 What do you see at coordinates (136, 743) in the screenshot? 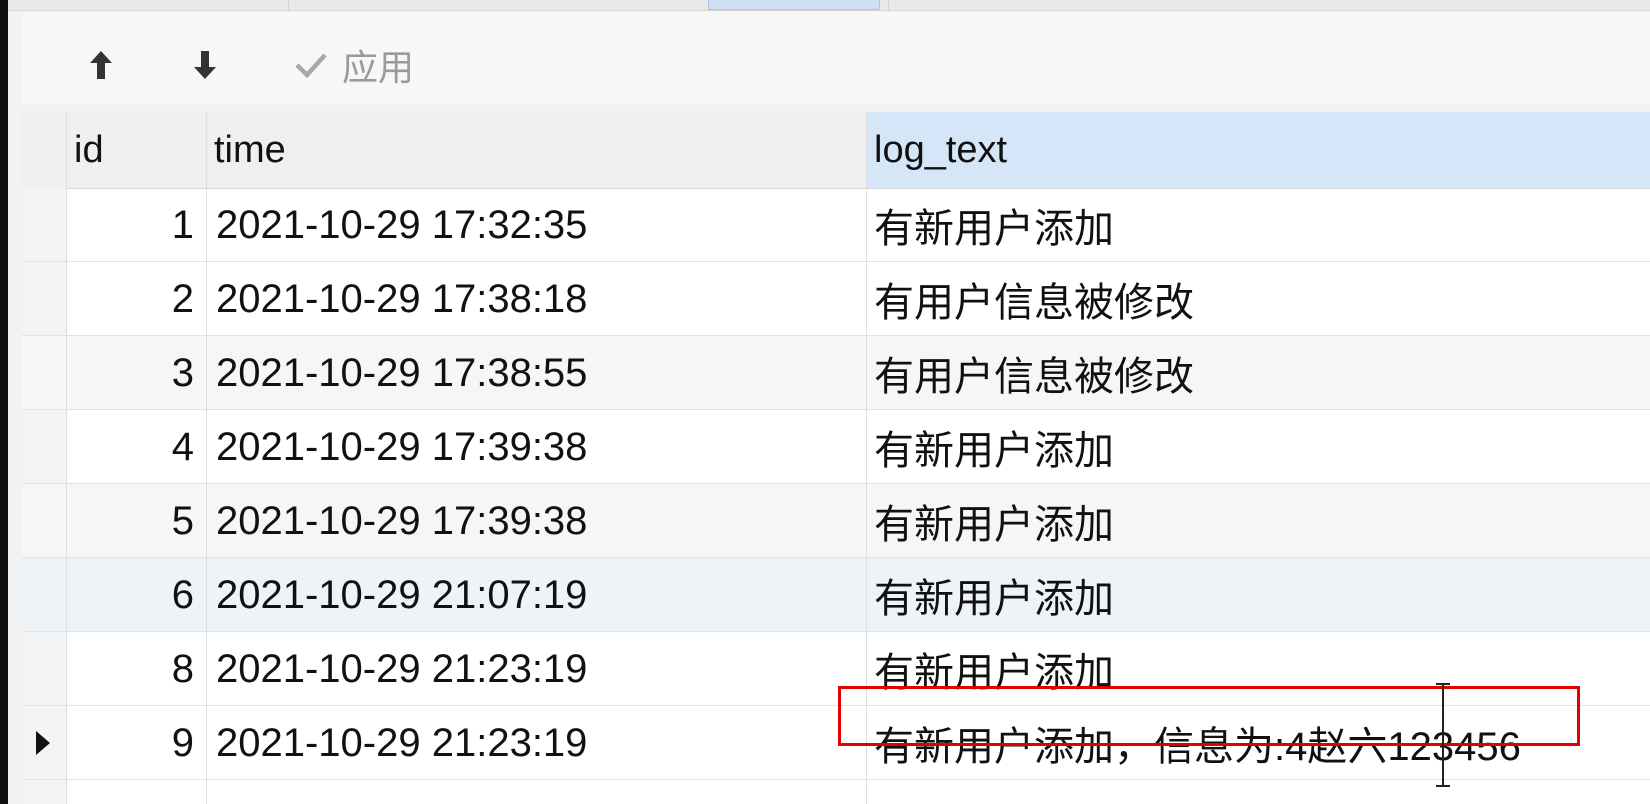
I see `cell-id: 9` at bounding box center [136, 743].